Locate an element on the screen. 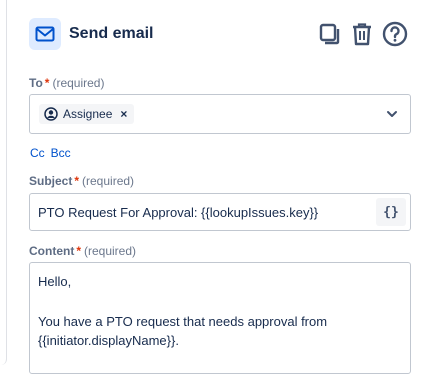  bcc-link: Bcc is located at coordinates (61, 153).